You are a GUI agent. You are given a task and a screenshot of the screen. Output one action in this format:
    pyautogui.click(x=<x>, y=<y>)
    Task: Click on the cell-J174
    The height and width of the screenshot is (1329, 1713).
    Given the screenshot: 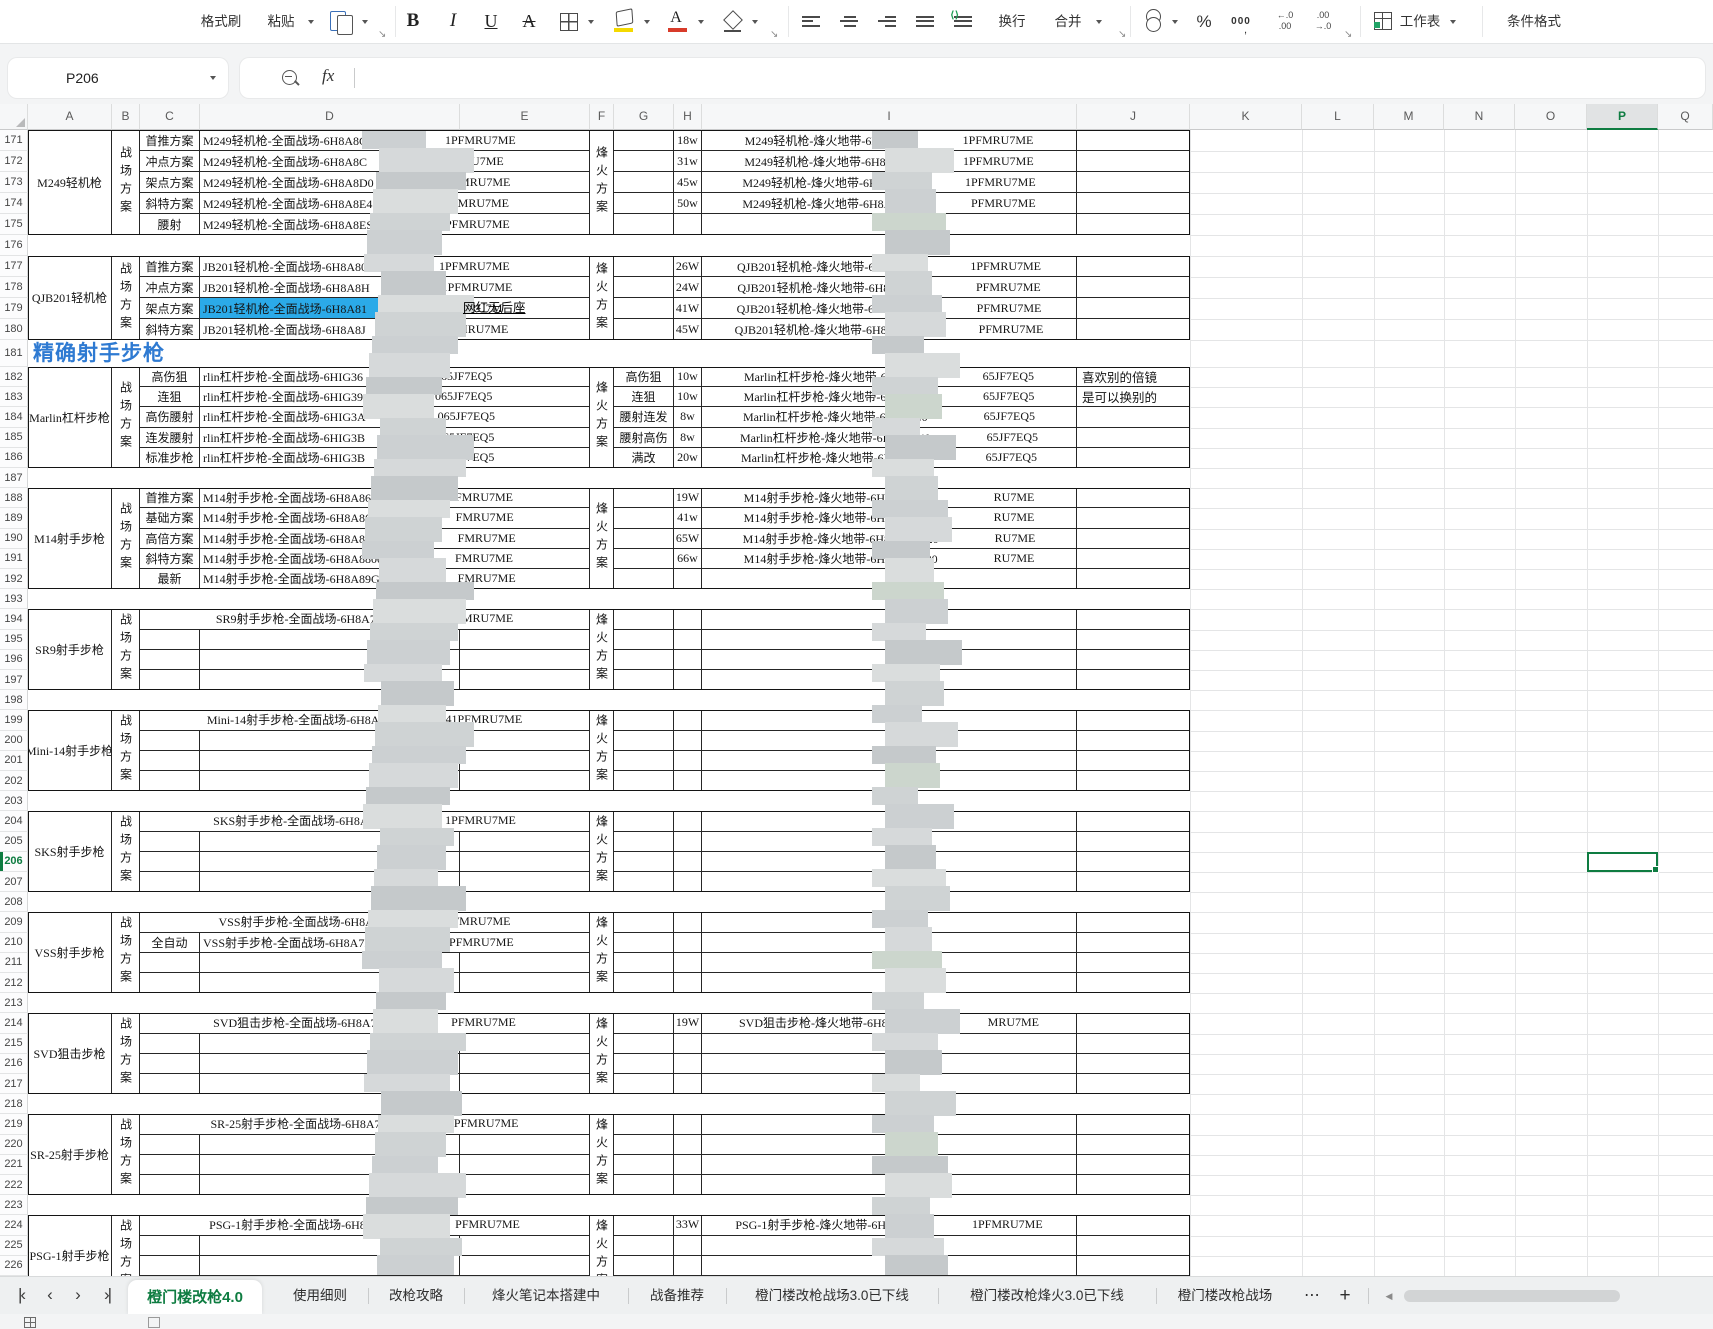 What is the action you would take?
    pyautogui.click(x=1133, y=203)
    